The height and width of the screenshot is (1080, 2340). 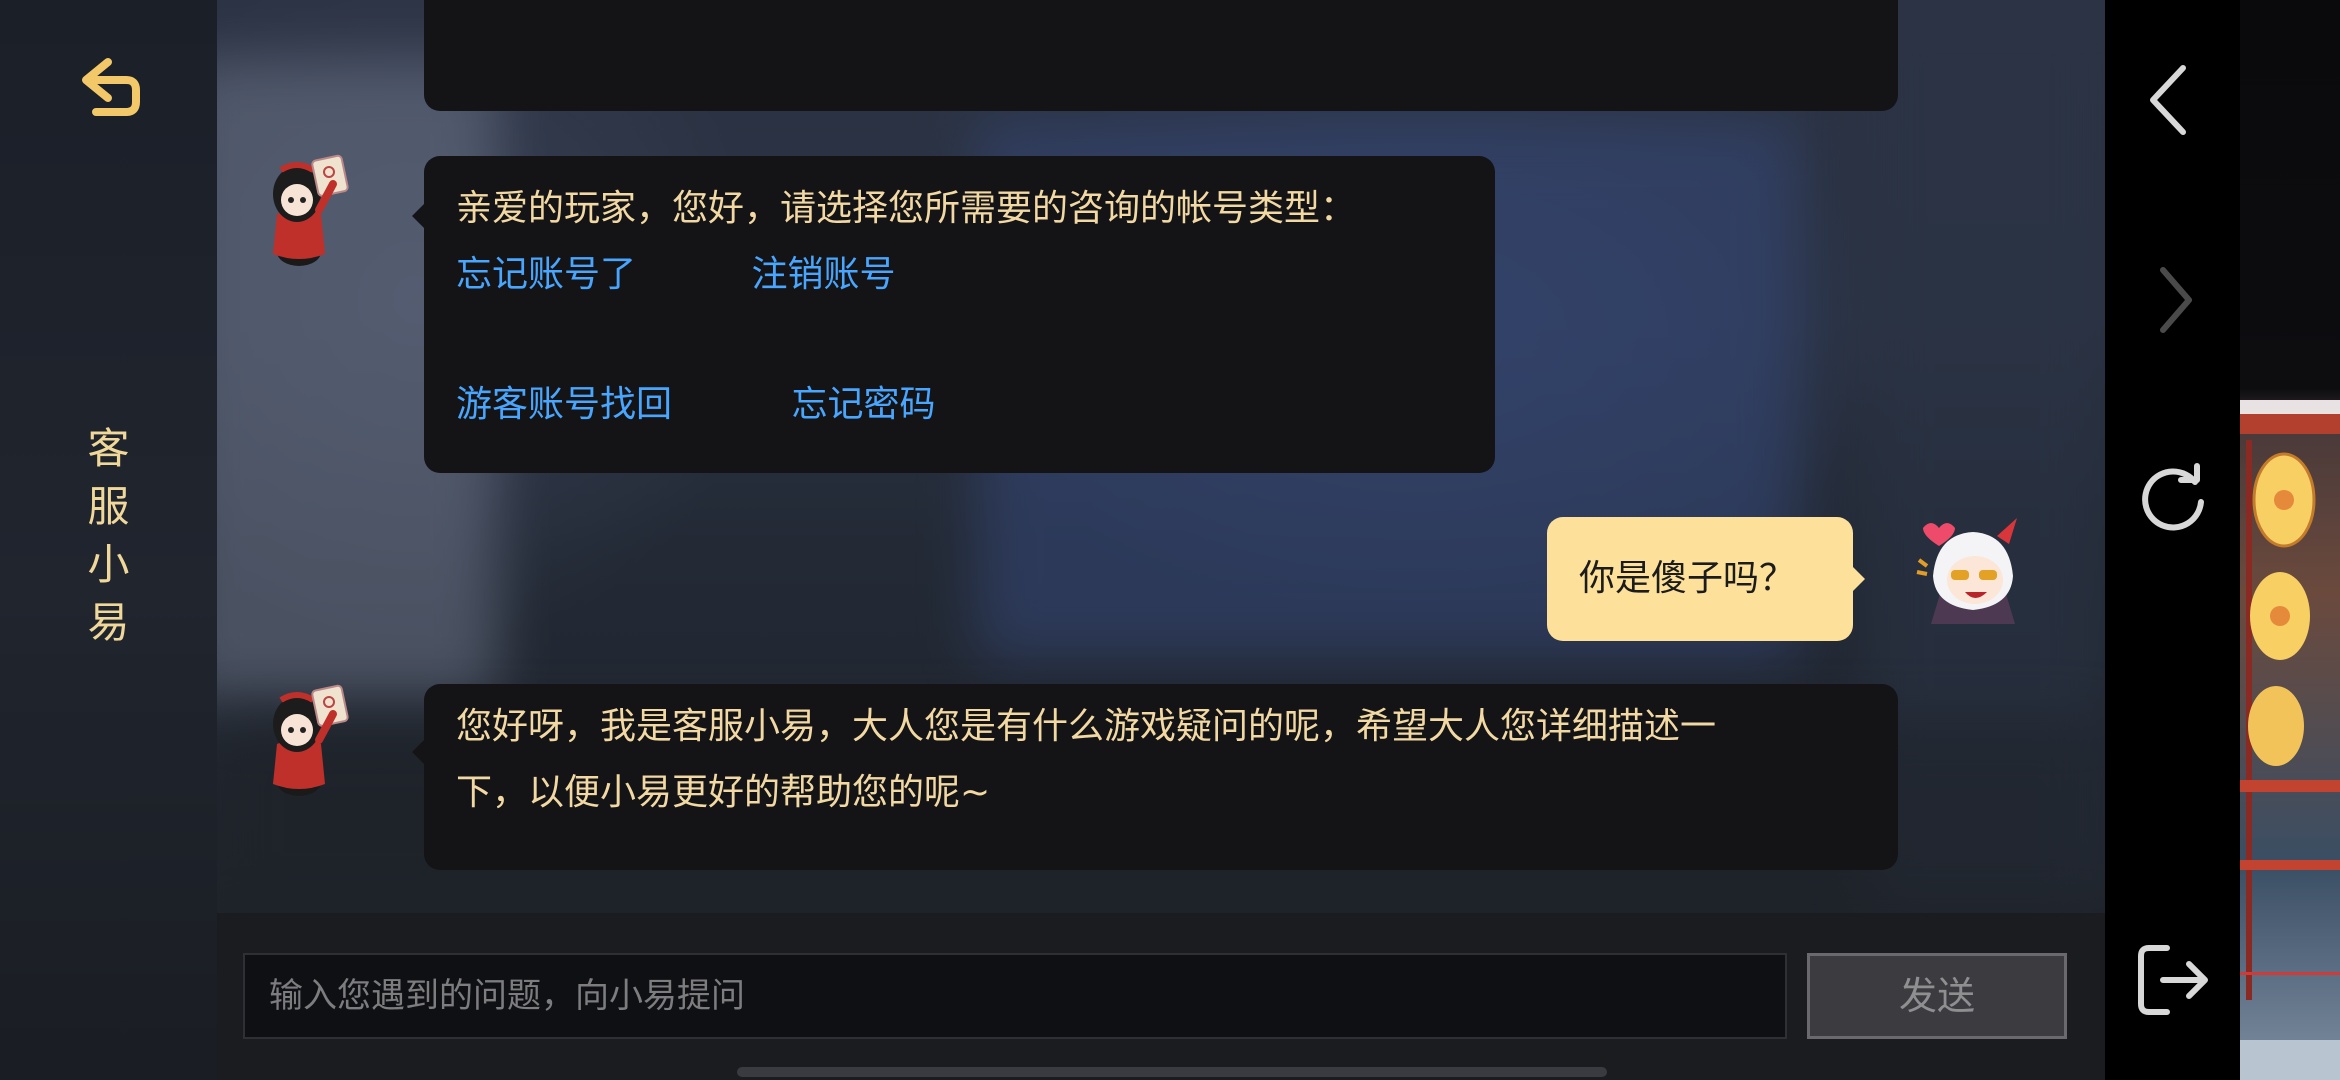 What do you see at coordinates (598, 275) in the screenshot?
I see `option-forgot-account: 忘记账号了` at bounding box center [598, 275].